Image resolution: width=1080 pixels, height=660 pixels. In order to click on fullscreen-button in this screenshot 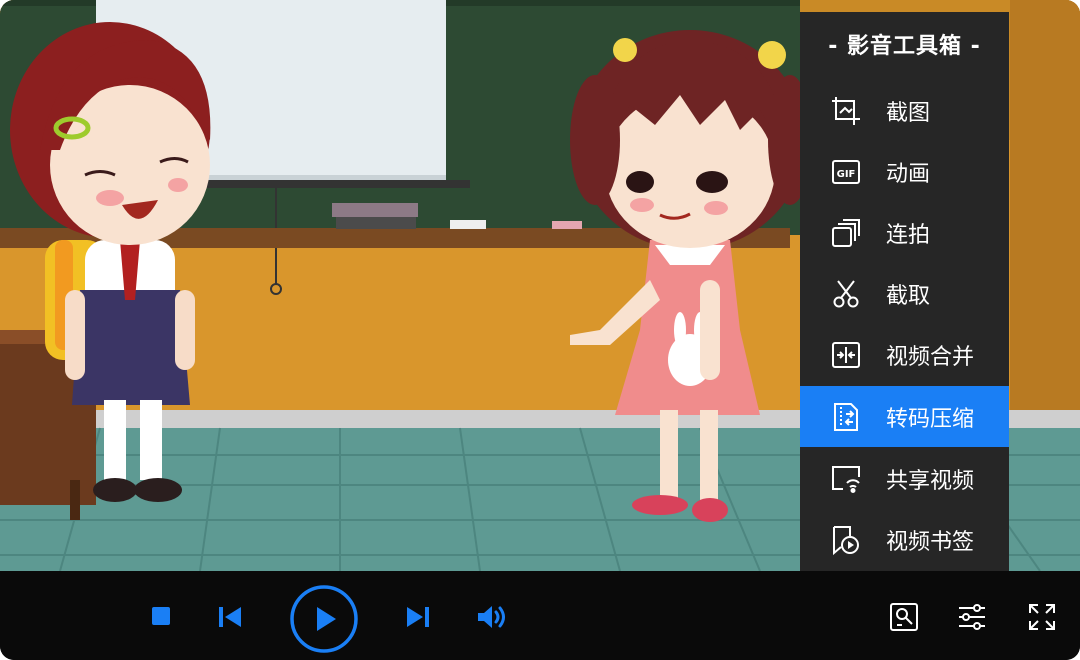, I will do `click(1042, 617)`.